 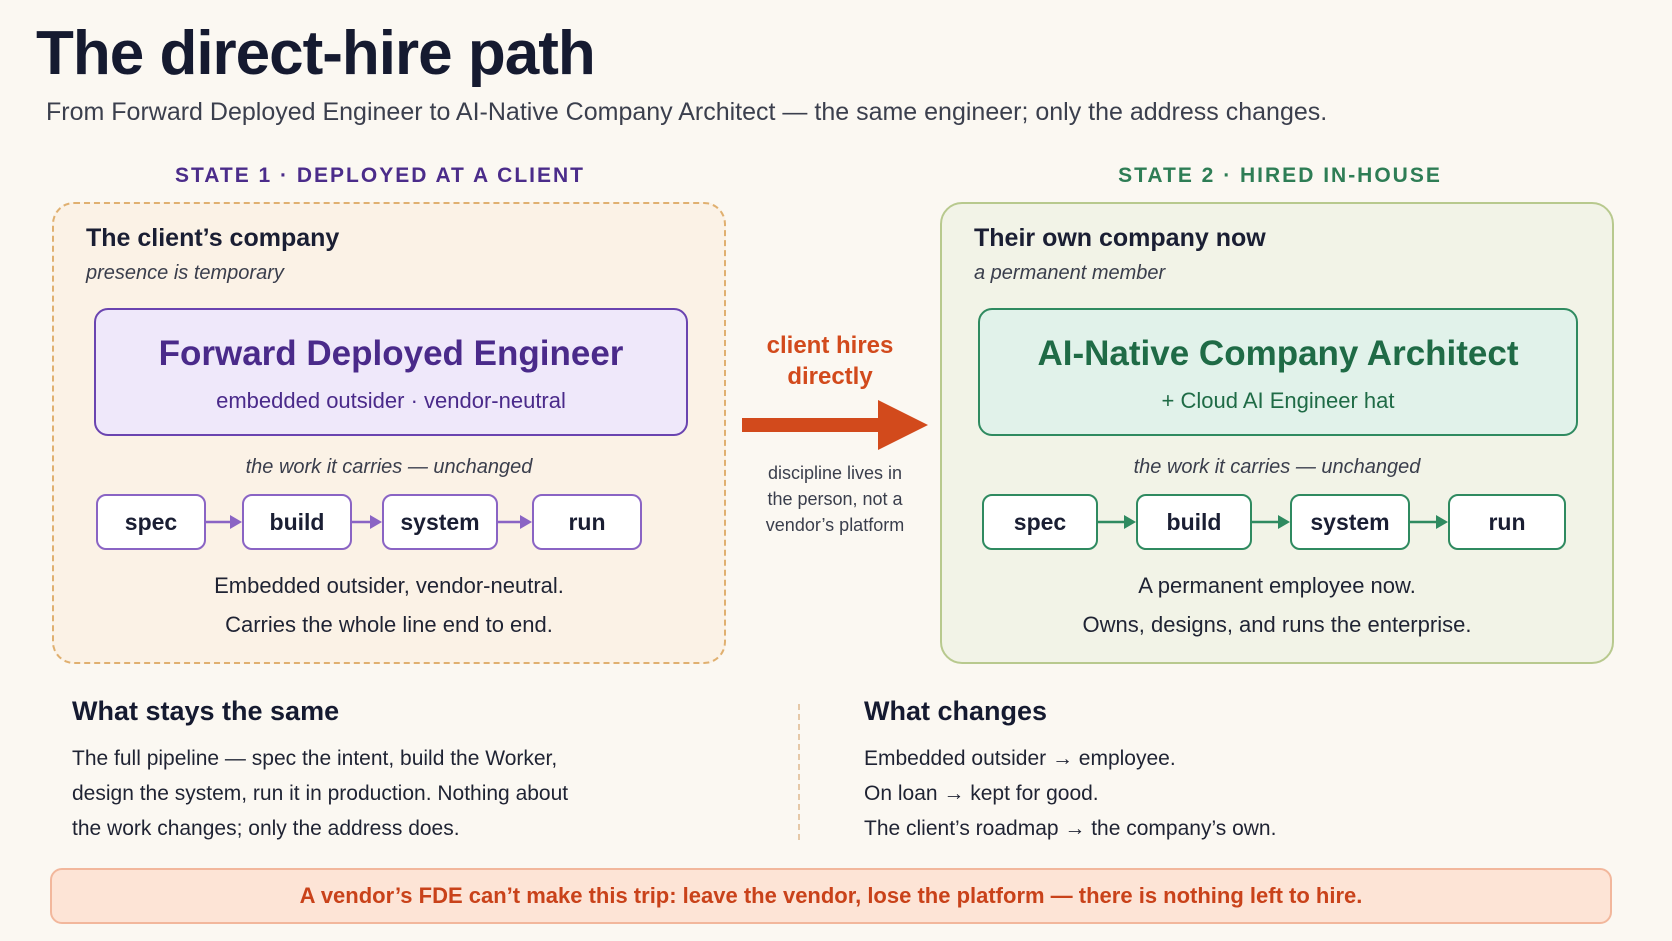 What do you see at coordinates (830, 361) in the screenshot?
I see `transition-label: client hires directly` at bounding box center [830, 361].